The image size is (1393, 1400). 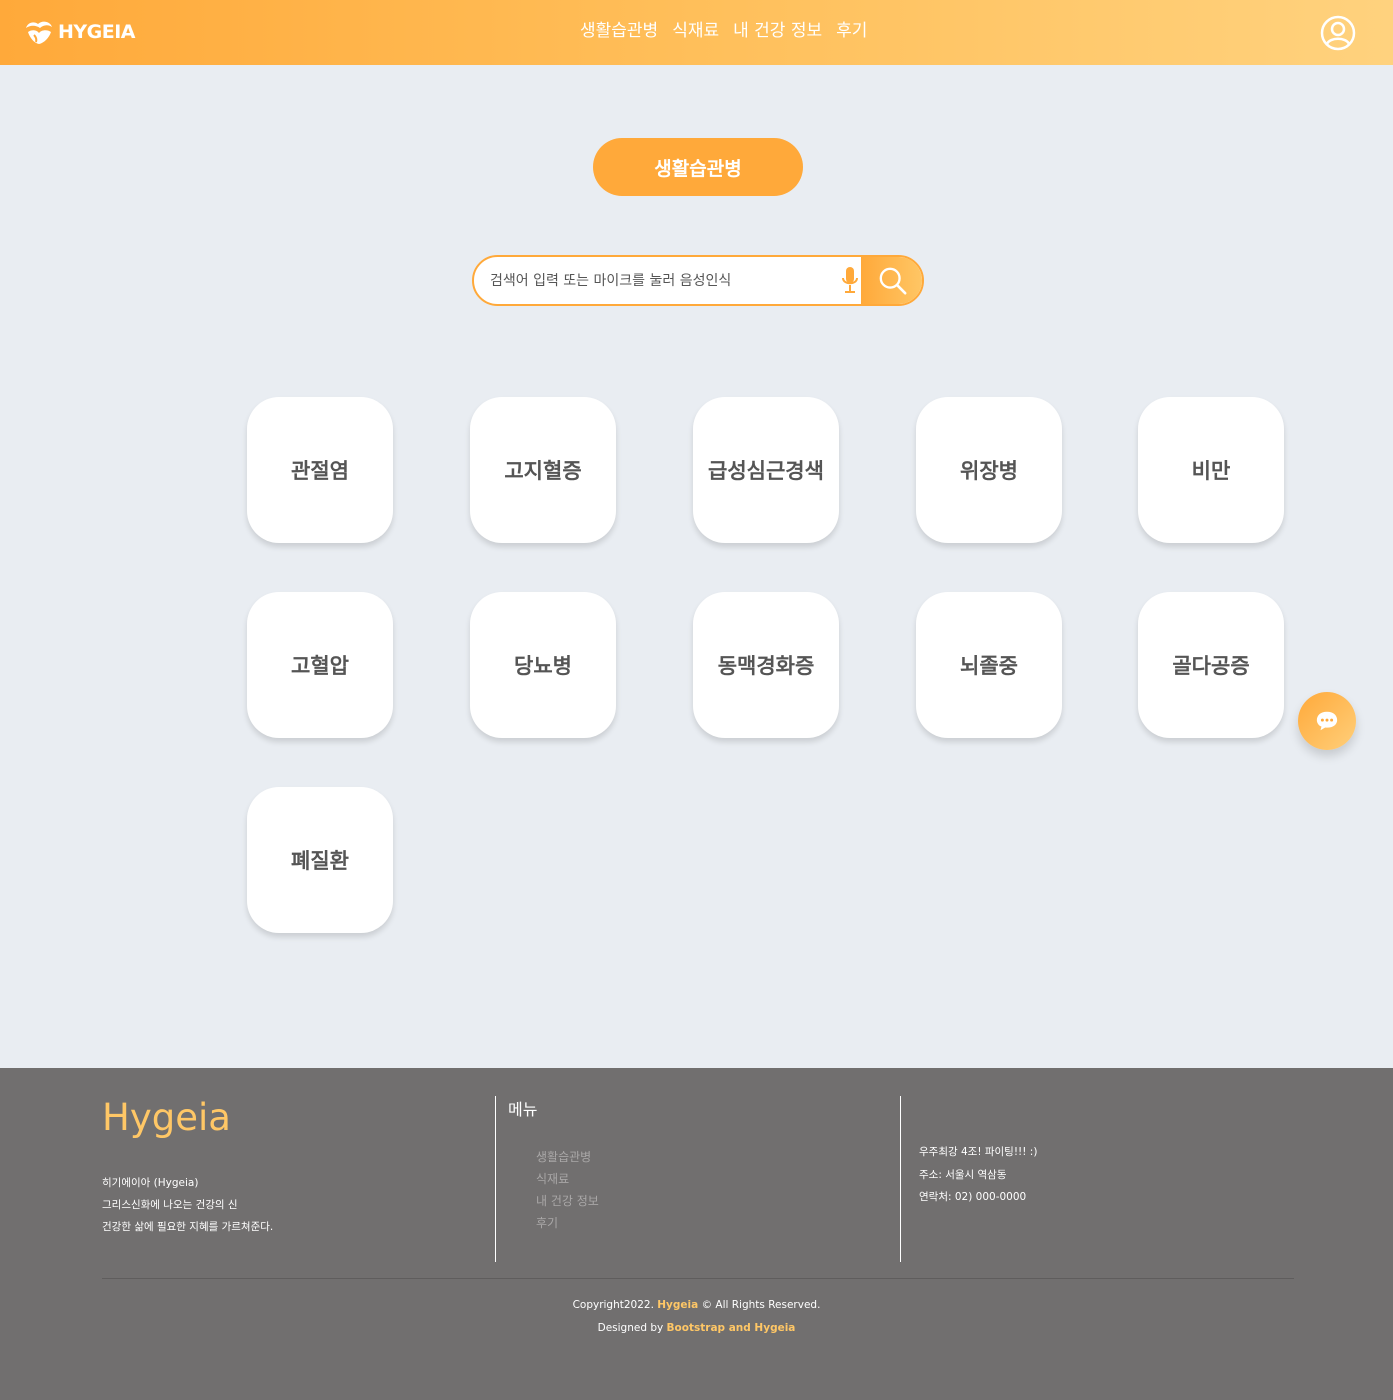 I want to click on footer-contact-line: 우주최강 4조! 파이팅!!! :), so click(x=978, y=1152).